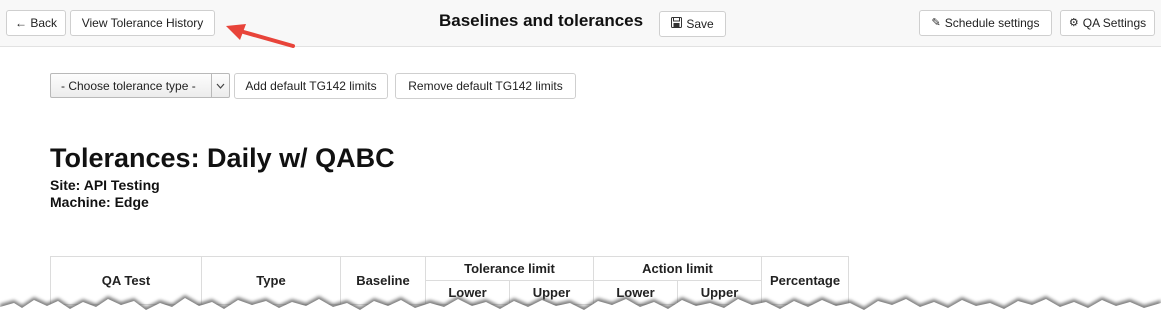  I want to click on tolerance-type-selected-value: - Choose tolerance type -, so click(128, 85).